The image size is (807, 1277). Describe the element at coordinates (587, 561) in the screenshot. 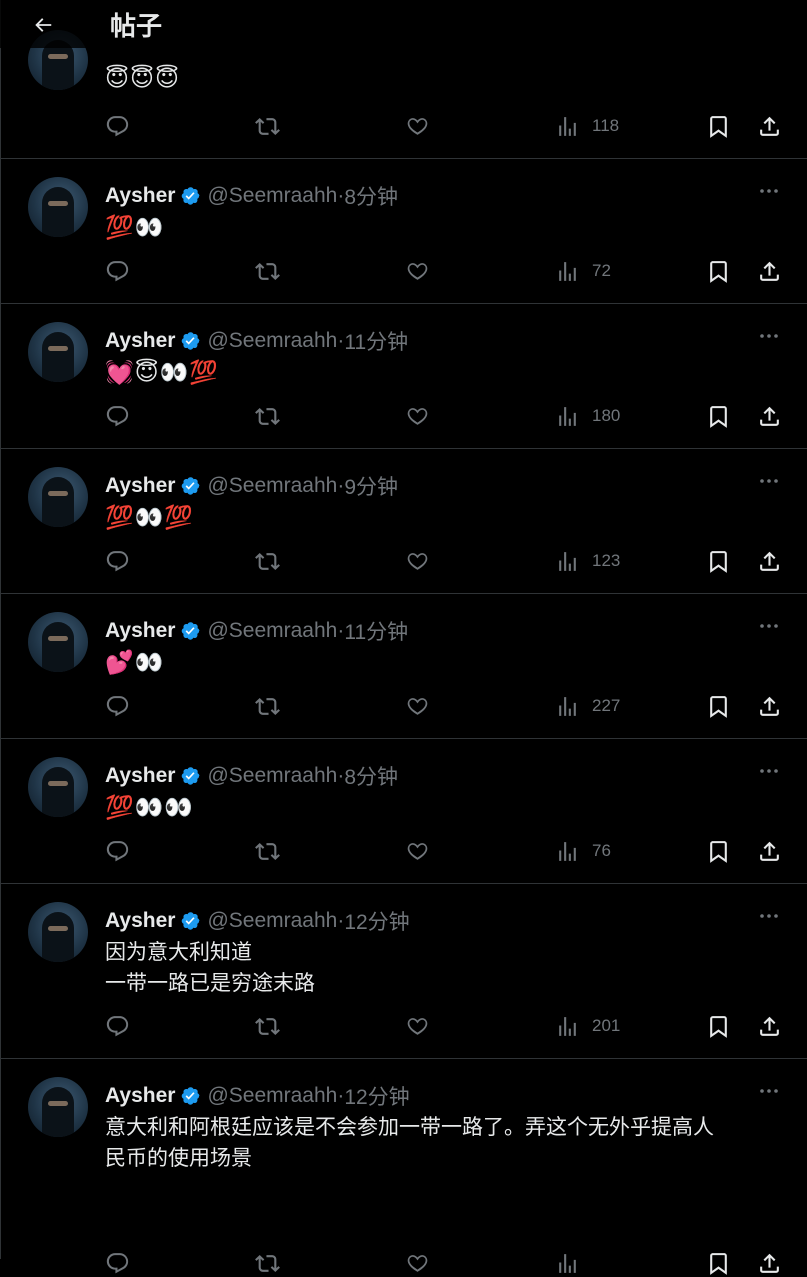

I see `views-button: 123` at that location.